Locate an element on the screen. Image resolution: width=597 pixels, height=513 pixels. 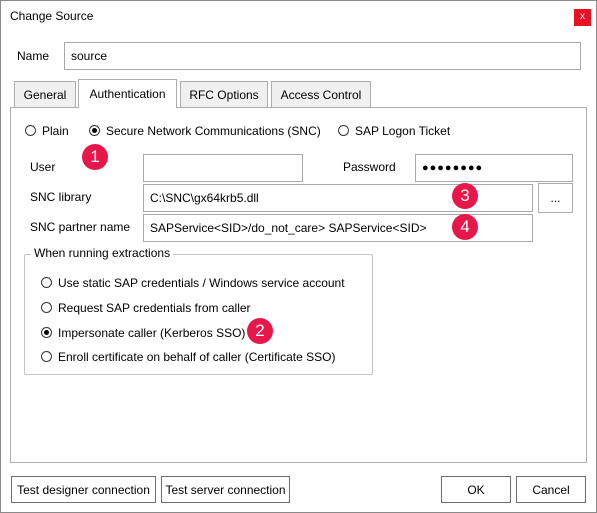
snc-library-label: SNC library is located at coordinates (61, 197).